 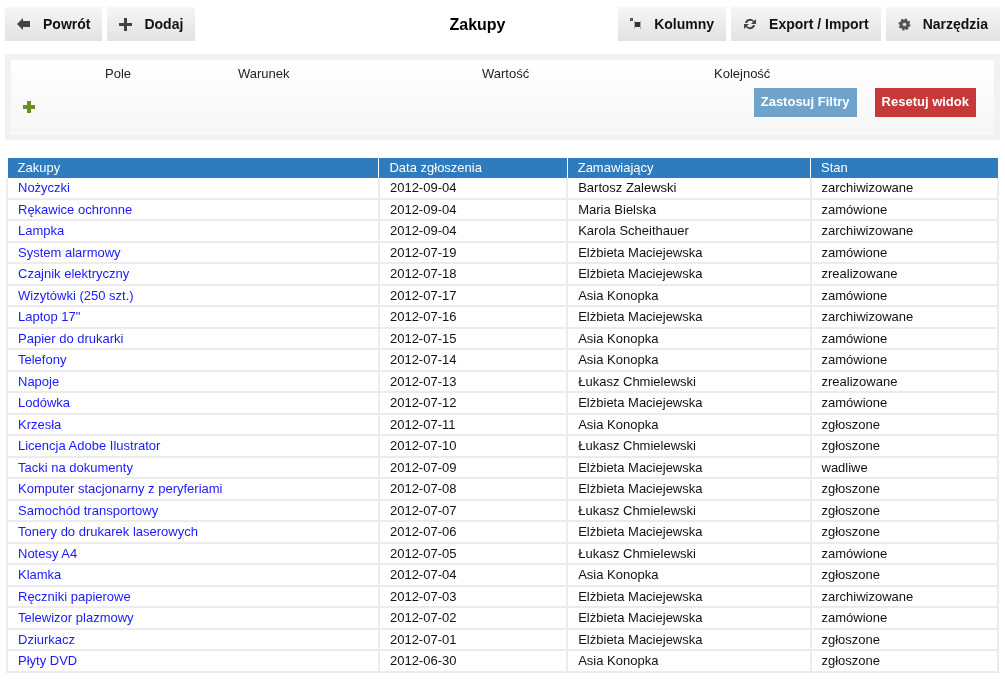 I want to click on table-cell: 2012-07-16, so click(x=473, y=317).